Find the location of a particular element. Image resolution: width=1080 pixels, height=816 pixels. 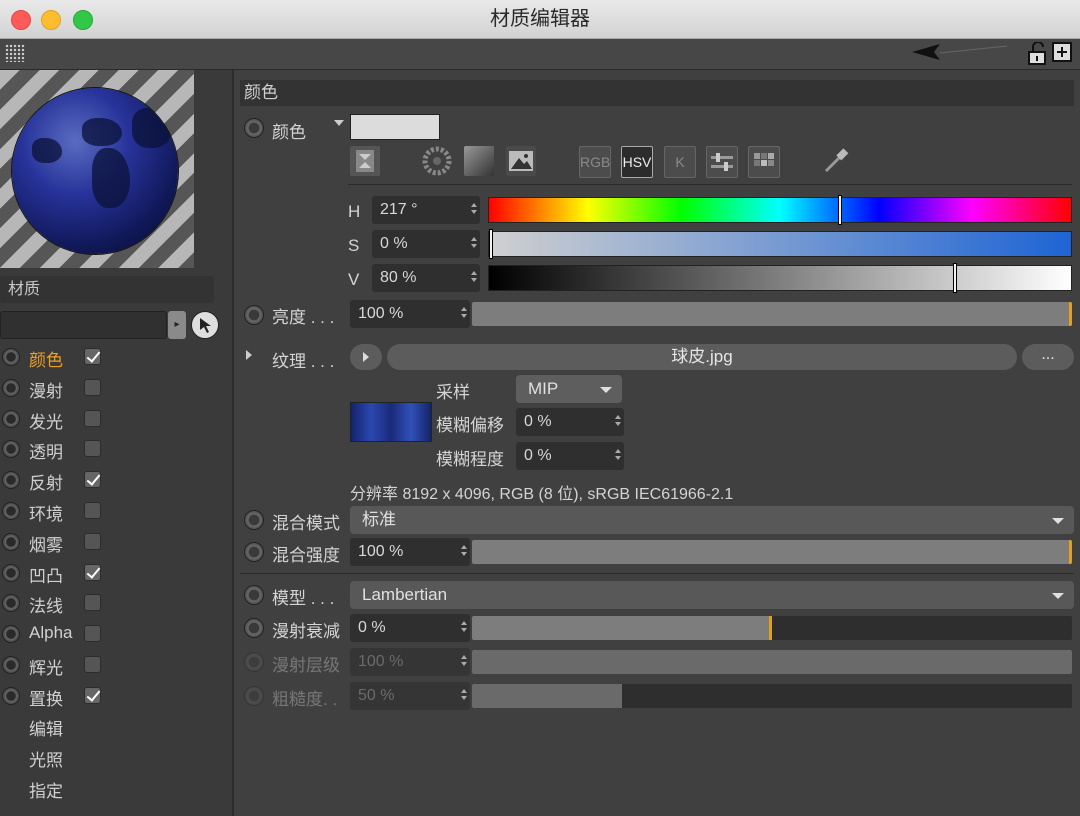

h-value-text: 217 ° is located at coordinates (399, 209).